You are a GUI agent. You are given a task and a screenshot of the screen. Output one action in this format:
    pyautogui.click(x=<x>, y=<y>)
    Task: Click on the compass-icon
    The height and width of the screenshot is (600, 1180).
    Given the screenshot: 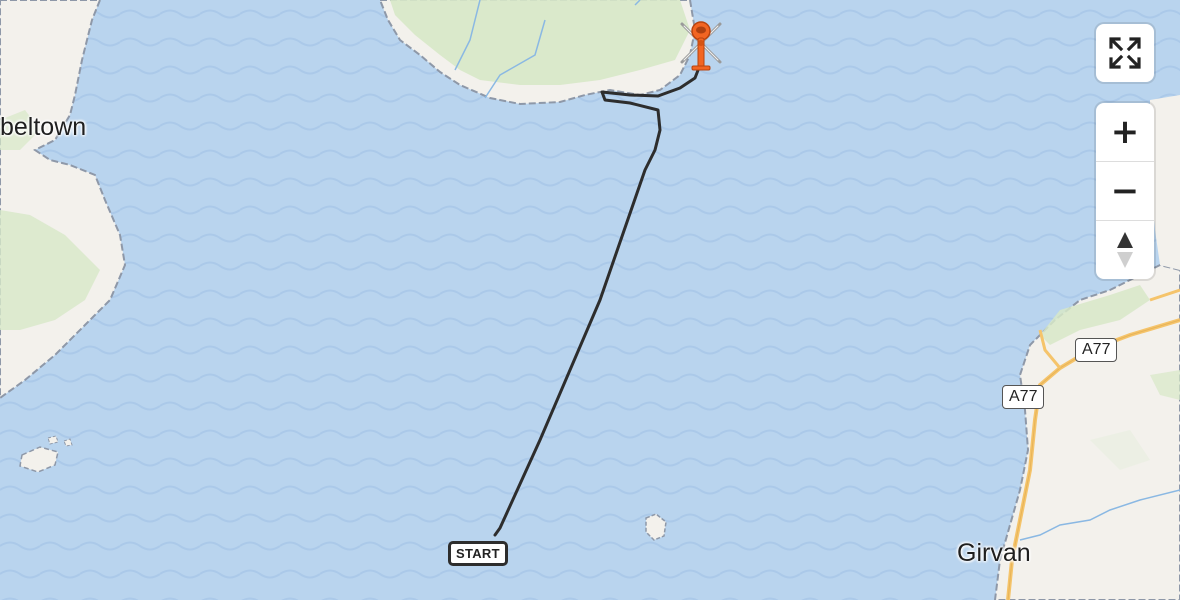 What is the action you would take?
    pyautogui.click(x=1125, y=250)
    